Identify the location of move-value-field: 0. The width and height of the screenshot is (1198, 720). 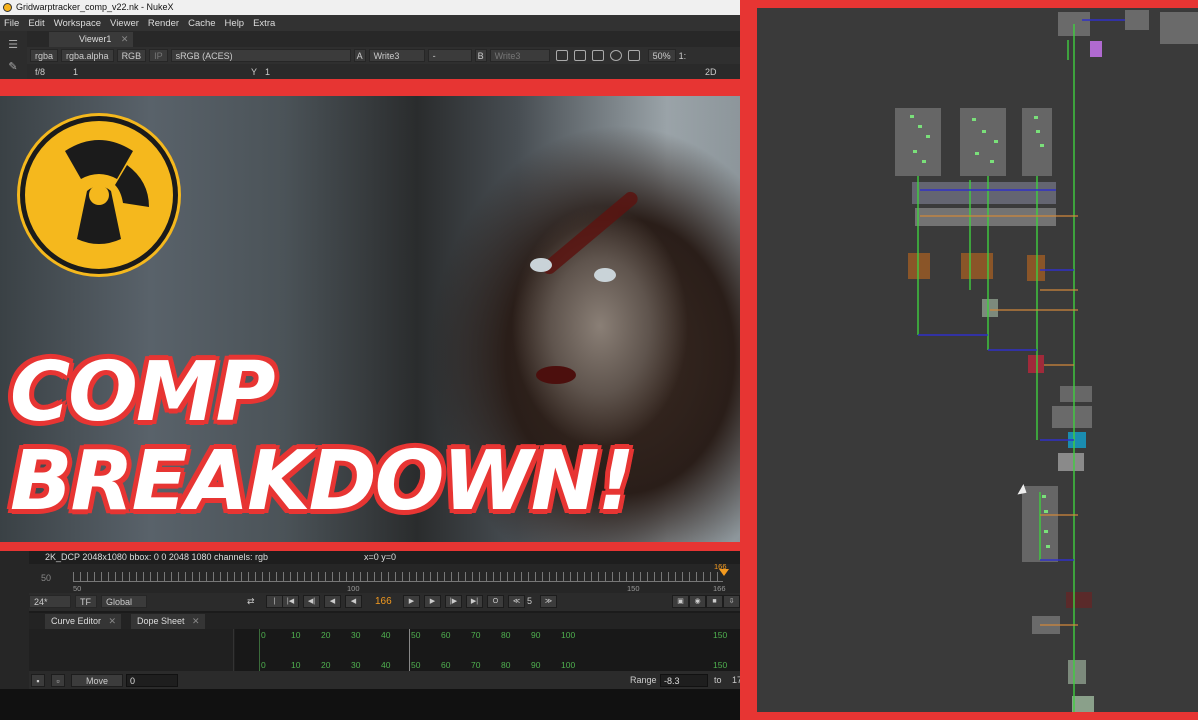
(152, 680).